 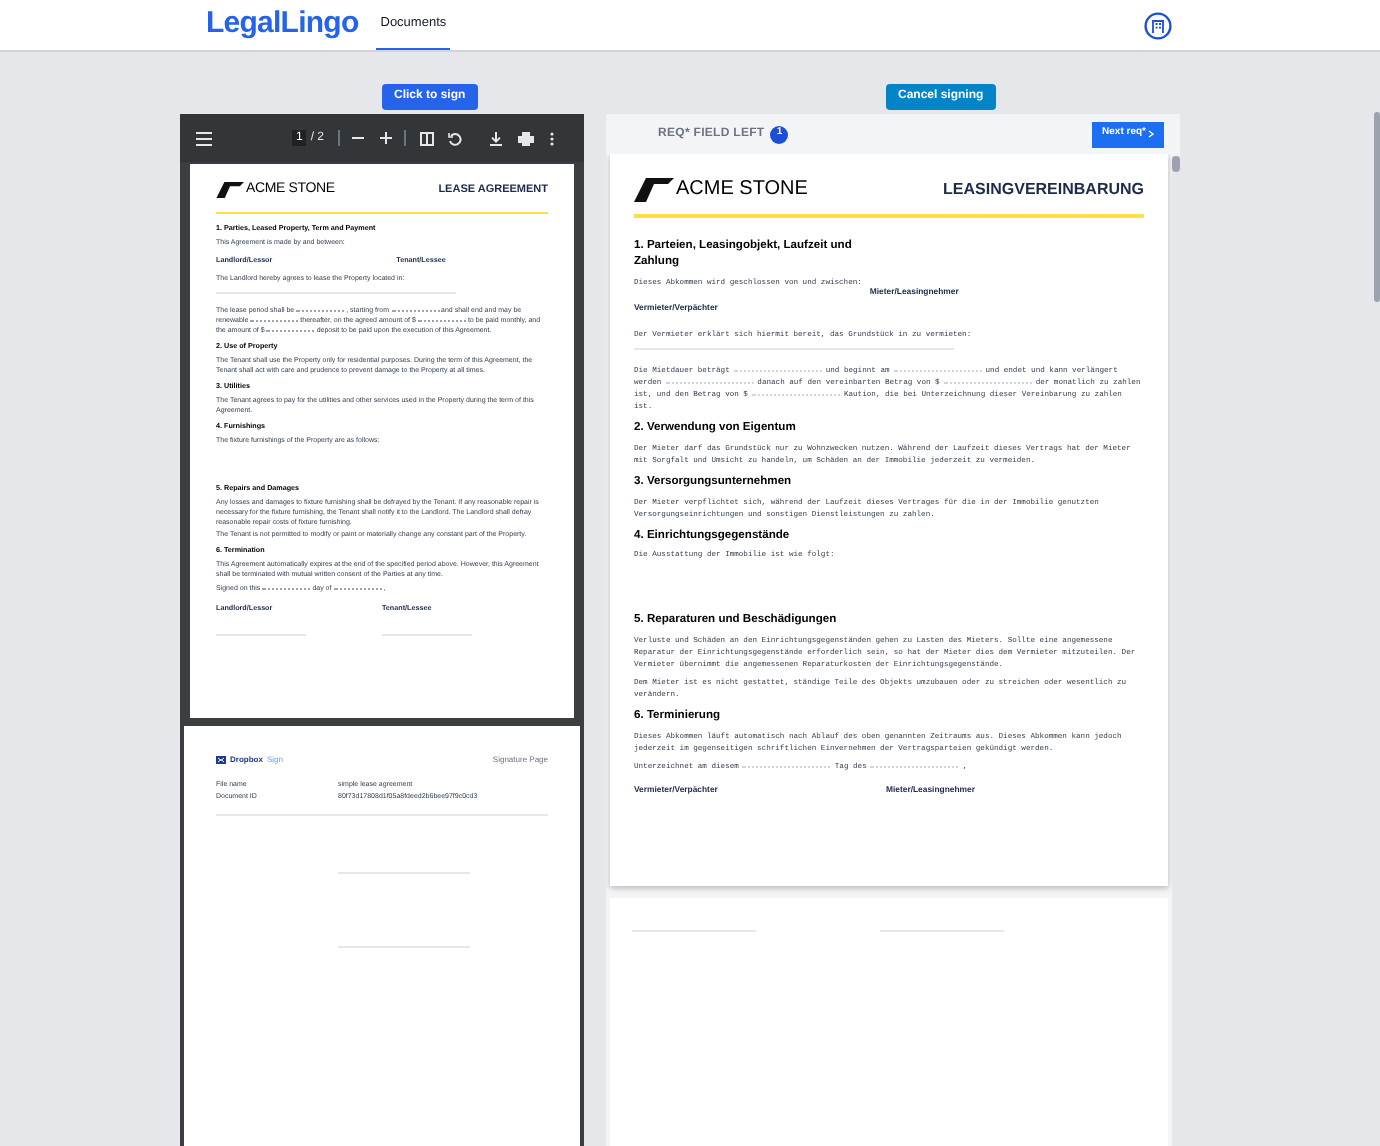 I want to click on fit-page-icon, so click(x=427, y=138).